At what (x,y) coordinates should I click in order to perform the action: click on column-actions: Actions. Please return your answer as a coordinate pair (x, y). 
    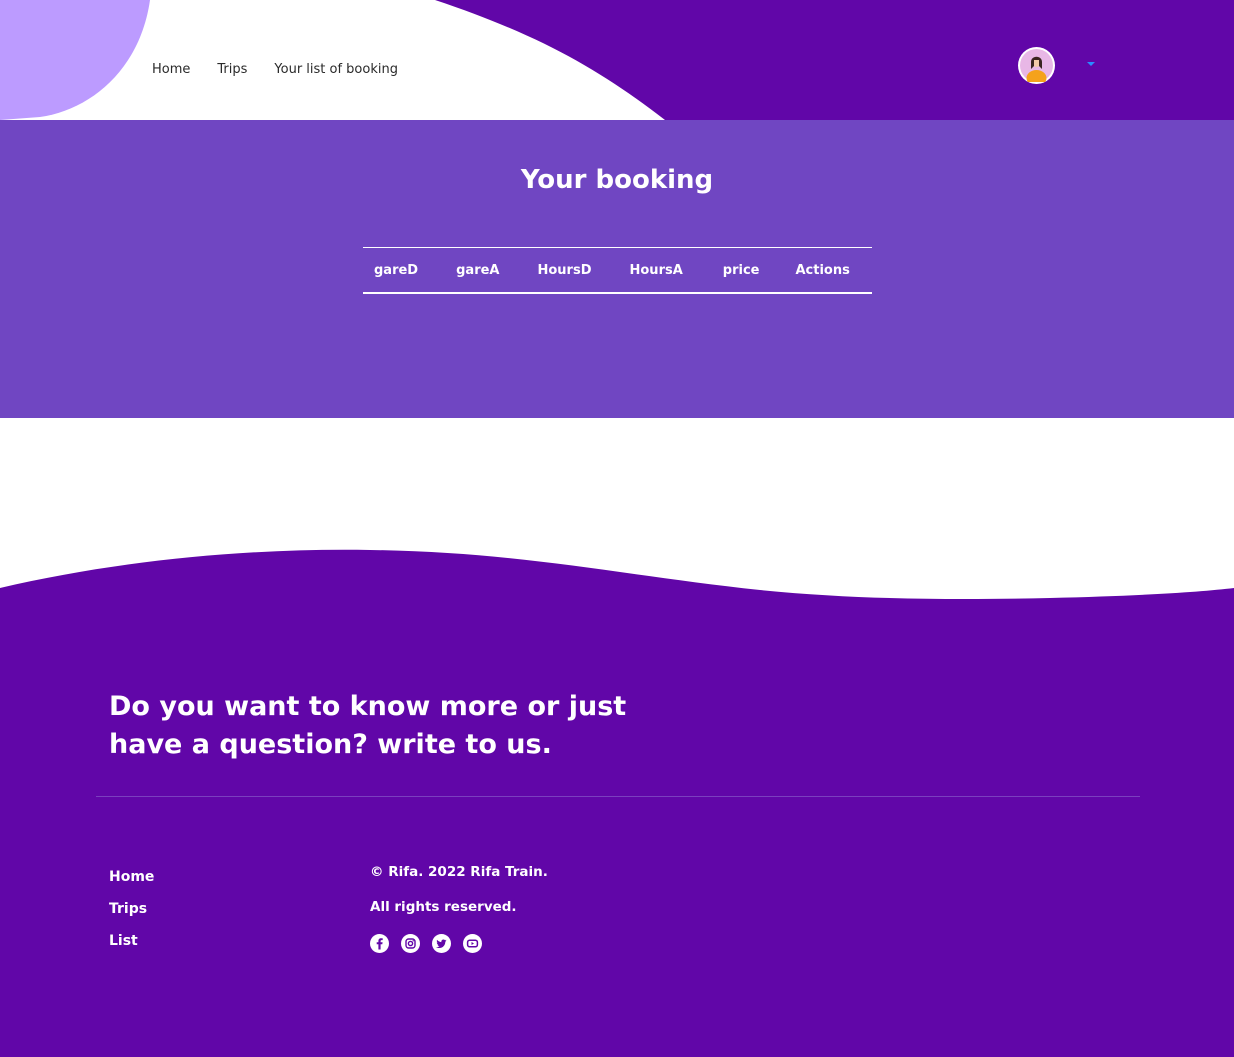
    Looking at the image, I should click on (822, 270).